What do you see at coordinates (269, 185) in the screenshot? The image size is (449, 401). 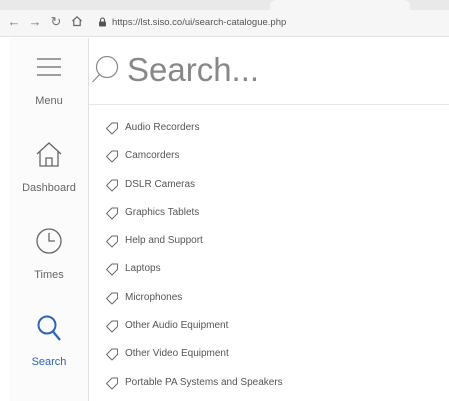 I see `list-item: DSLR Cameras` at bounding box center [269, 185].